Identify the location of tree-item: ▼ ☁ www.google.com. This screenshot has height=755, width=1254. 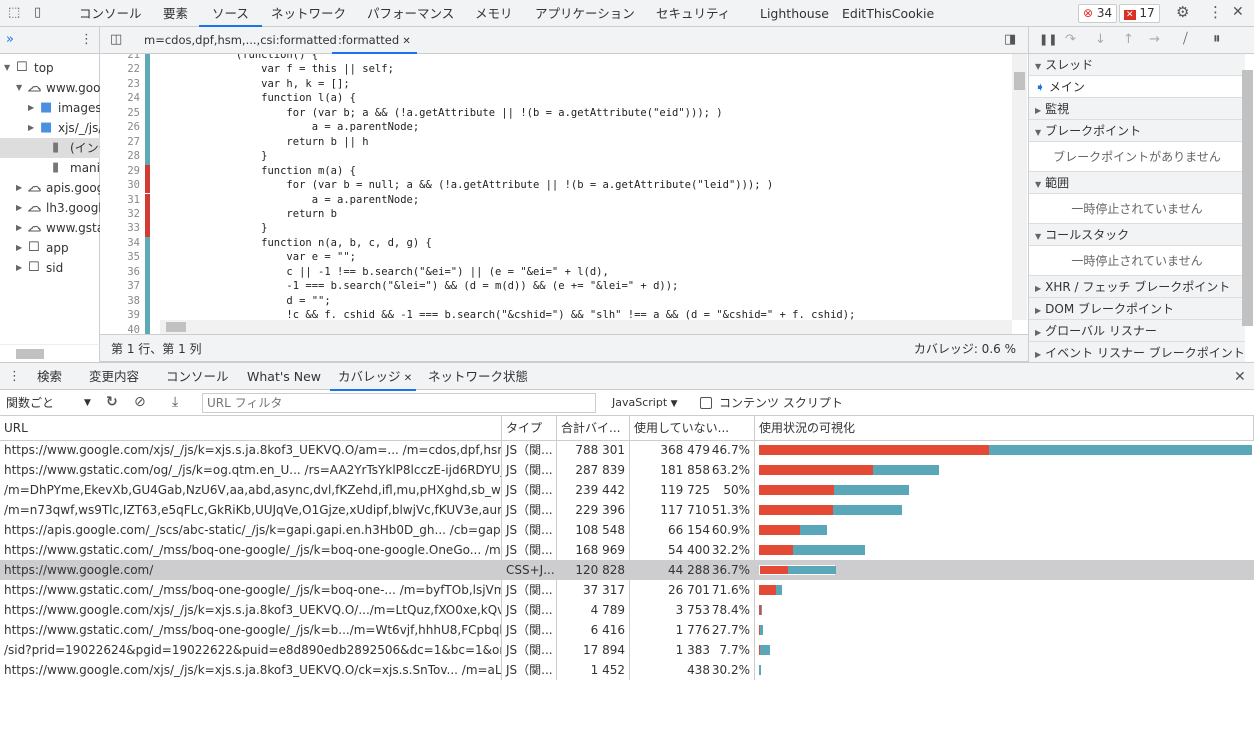
(50, 88).